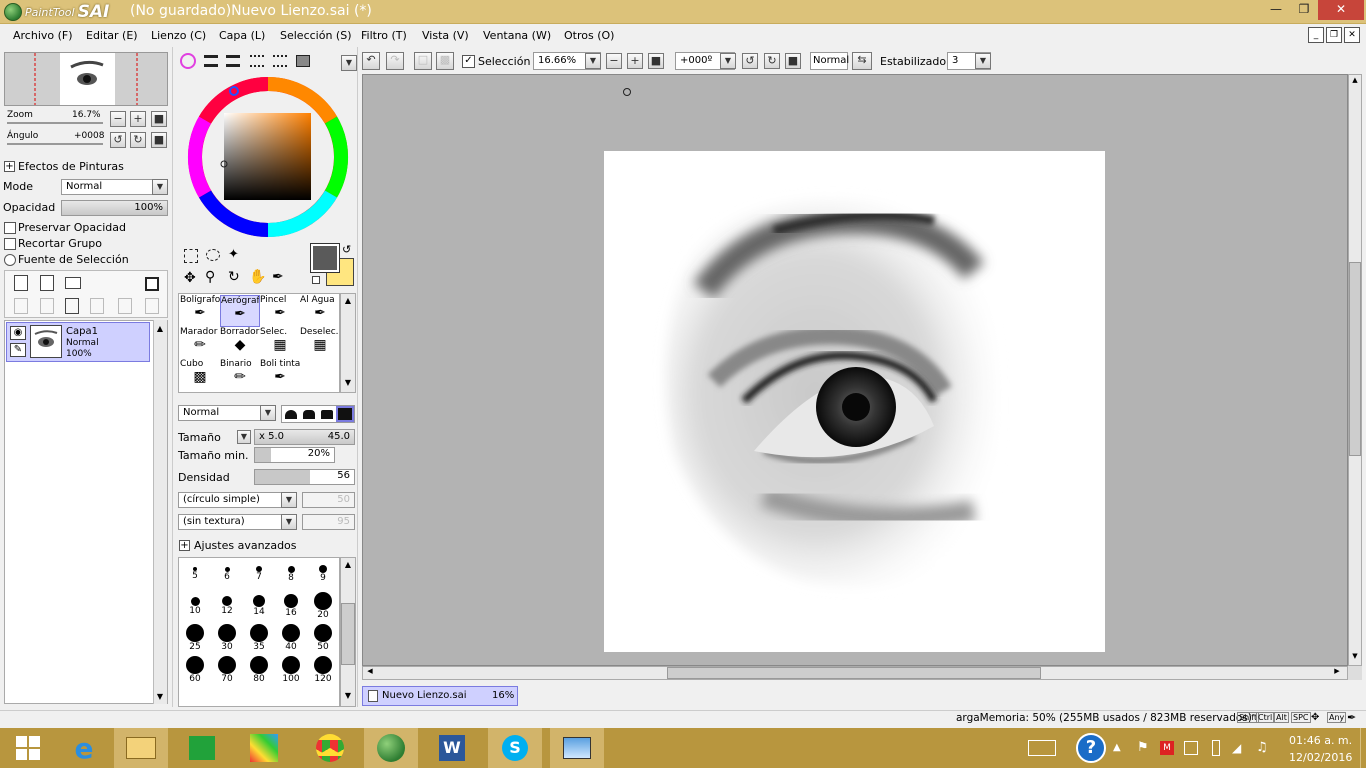 Image resolution: width=1366 pixels, height=768 pixels. Describe the element at coordinates (280, 343) in the screenshot. I see `tool-selec: Selec. ▦` at that location.